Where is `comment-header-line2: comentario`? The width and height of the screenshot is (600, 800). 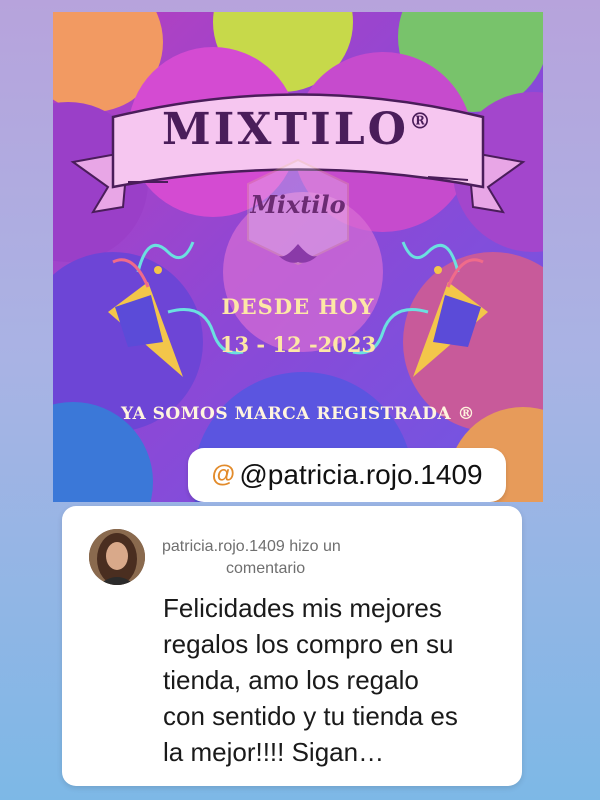 comment-header-line2: comentario is located at coordinates (266, 568).